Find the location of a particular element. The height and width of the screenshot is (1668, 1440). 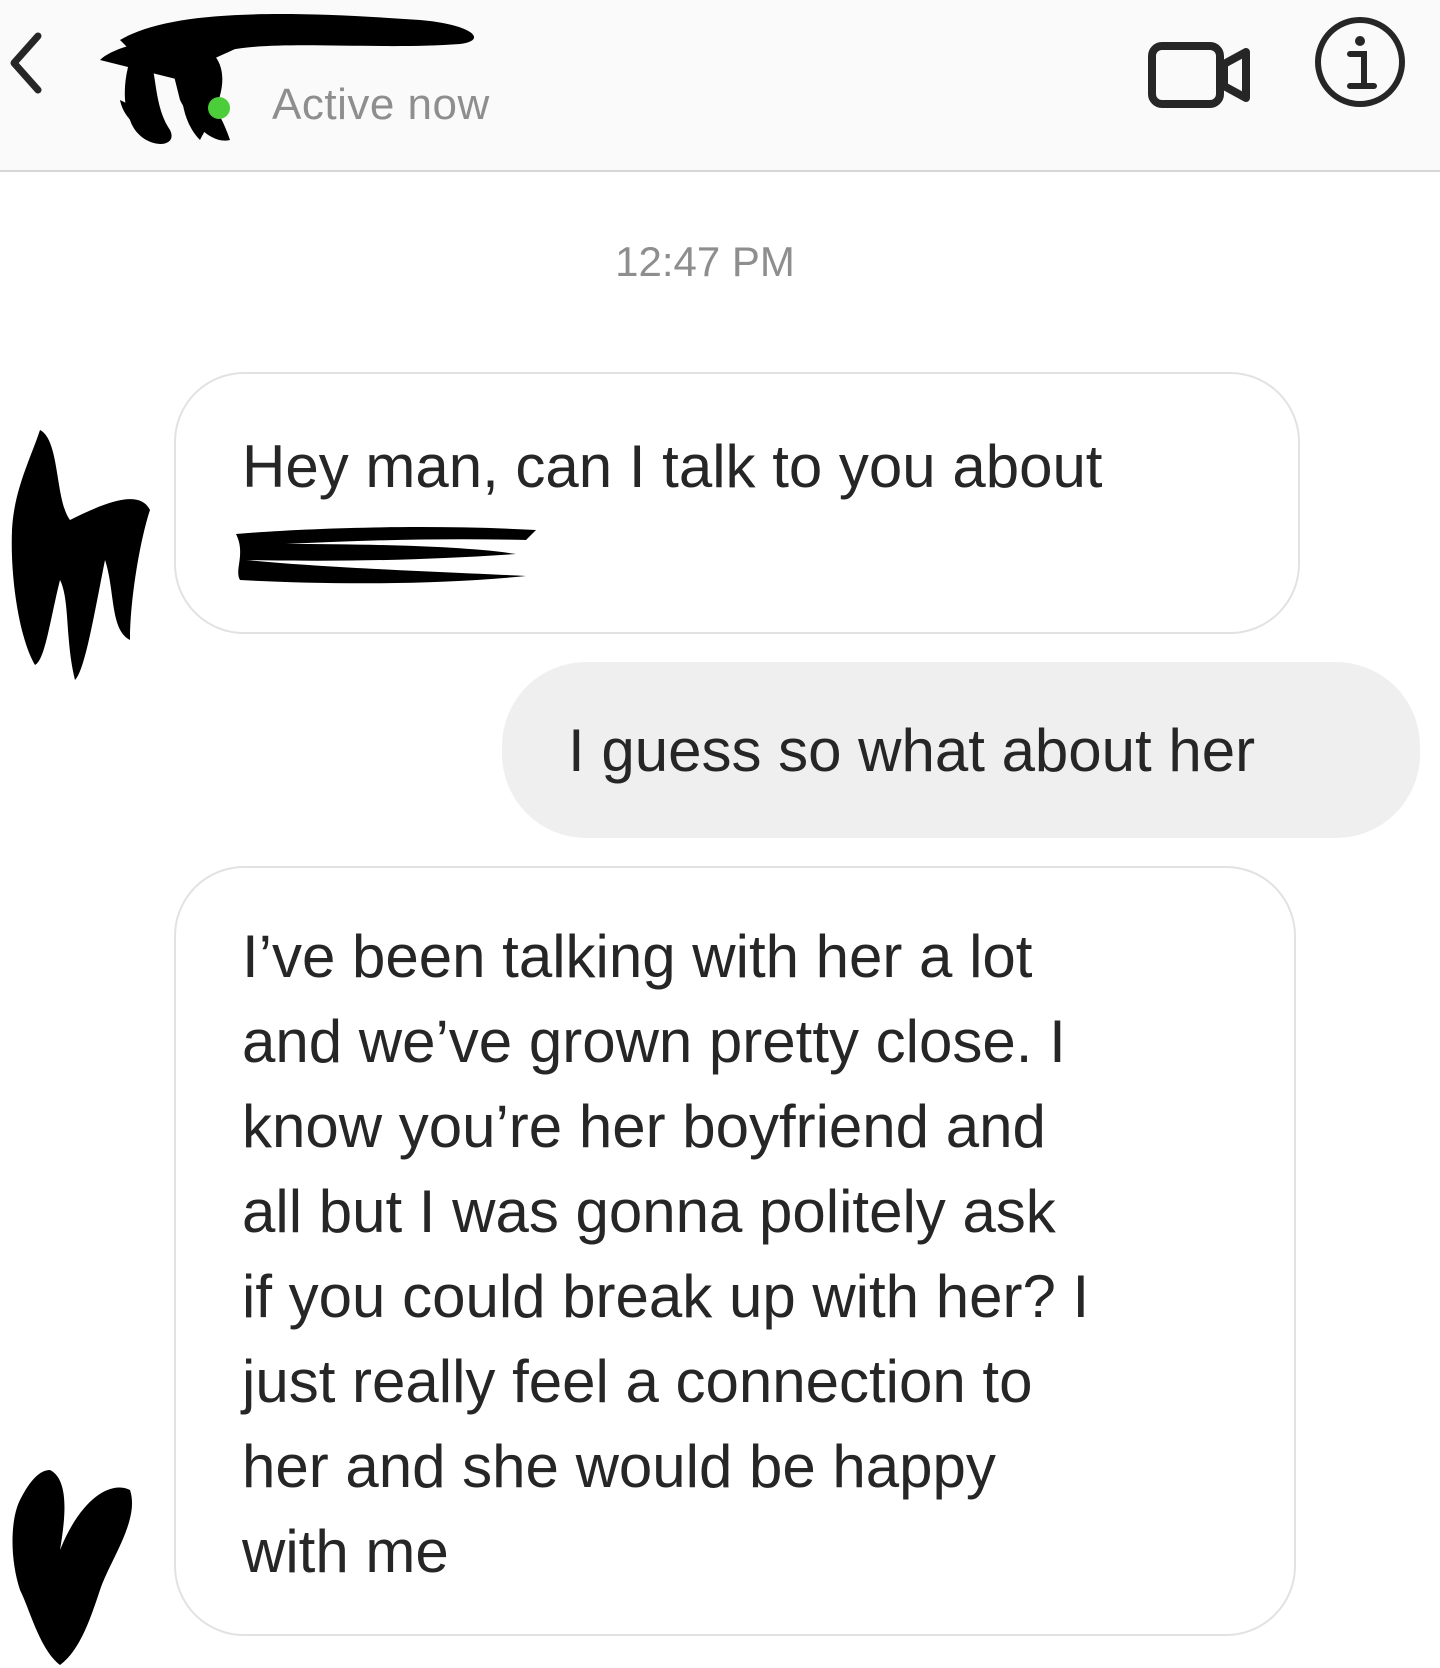

outgoing-message-bubble: I guess so what about her is located at coordinates (961, 750).